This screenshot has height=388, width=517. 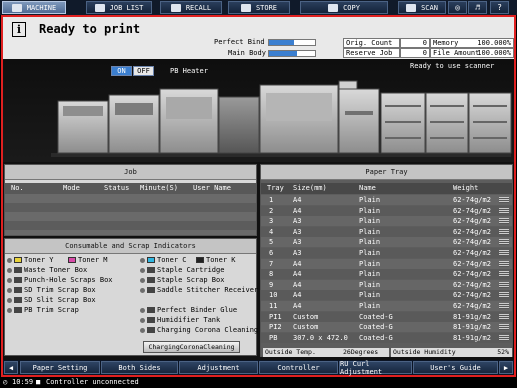 What do you see at coordinates (38, 382) in the screenshot?
I see `controller-icon: ■` at bounding box center [38, 382].